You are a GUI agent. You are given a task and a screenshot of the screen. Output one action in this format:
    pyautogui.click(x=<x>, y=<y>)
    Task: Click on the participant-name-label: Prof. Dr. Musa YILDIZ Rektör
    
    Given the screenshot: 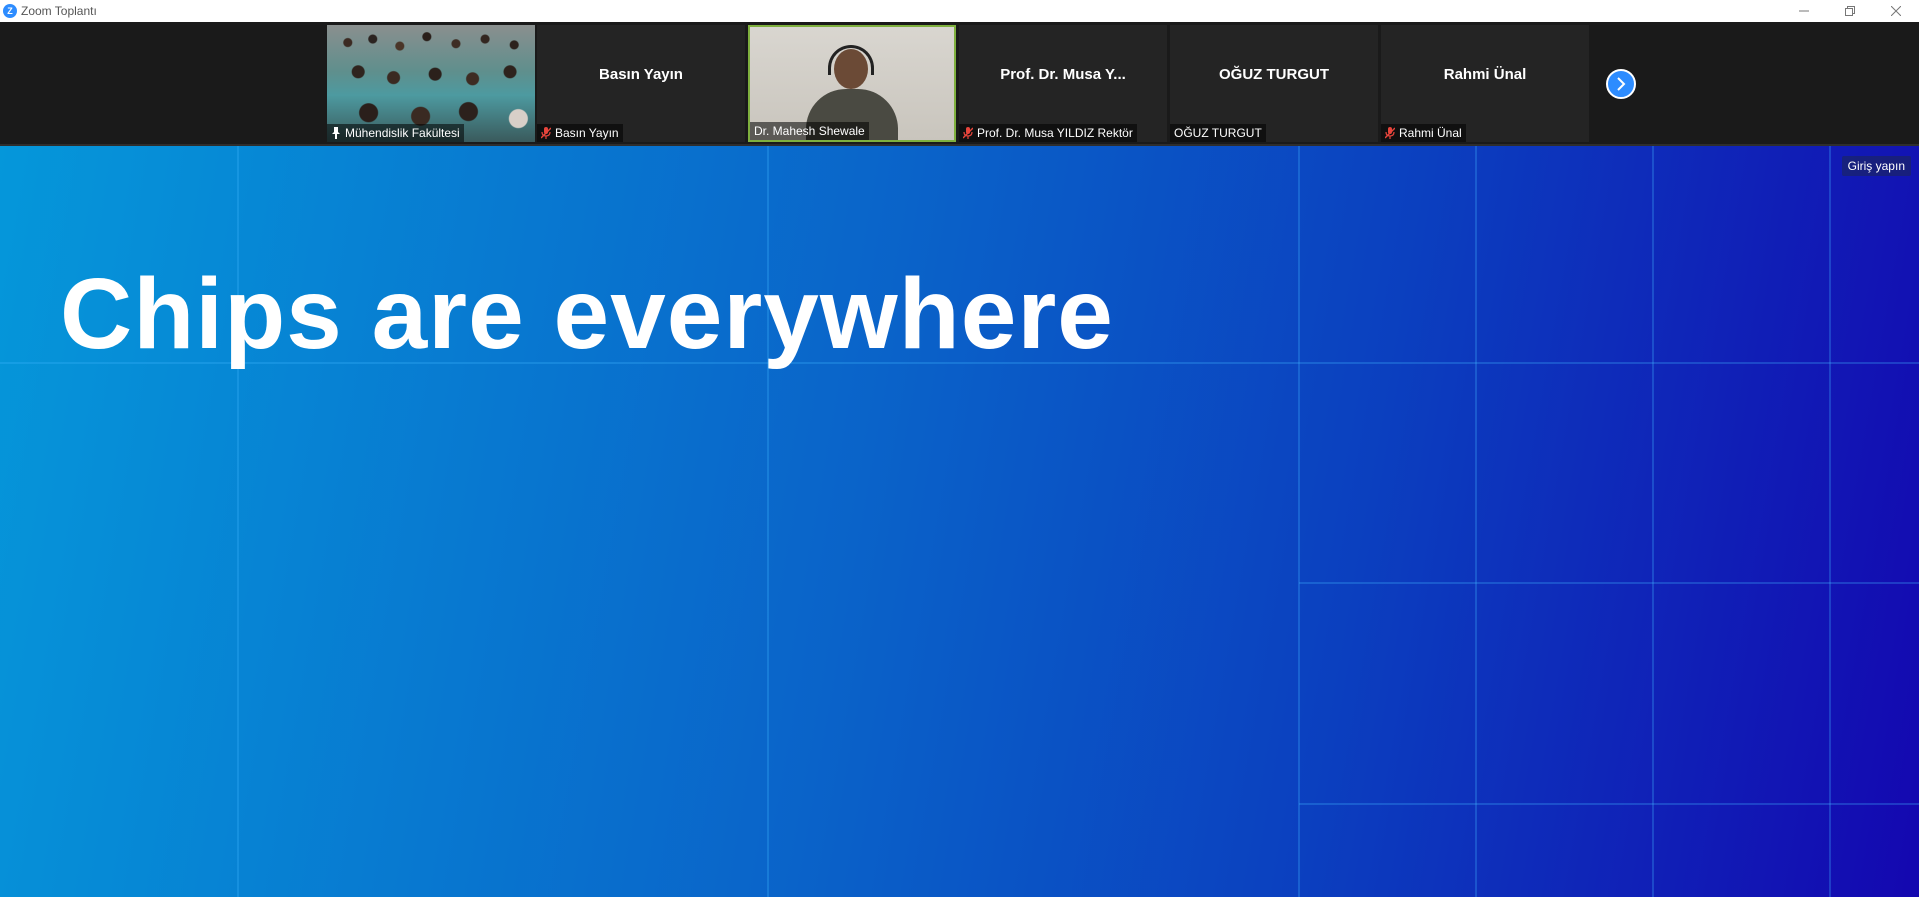 What is the action you would take?
    pyautogui.click(x=1048, y=133)
    